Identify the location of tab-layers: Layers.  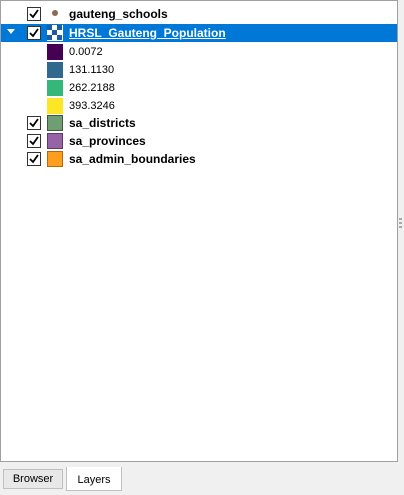
(94, 479).